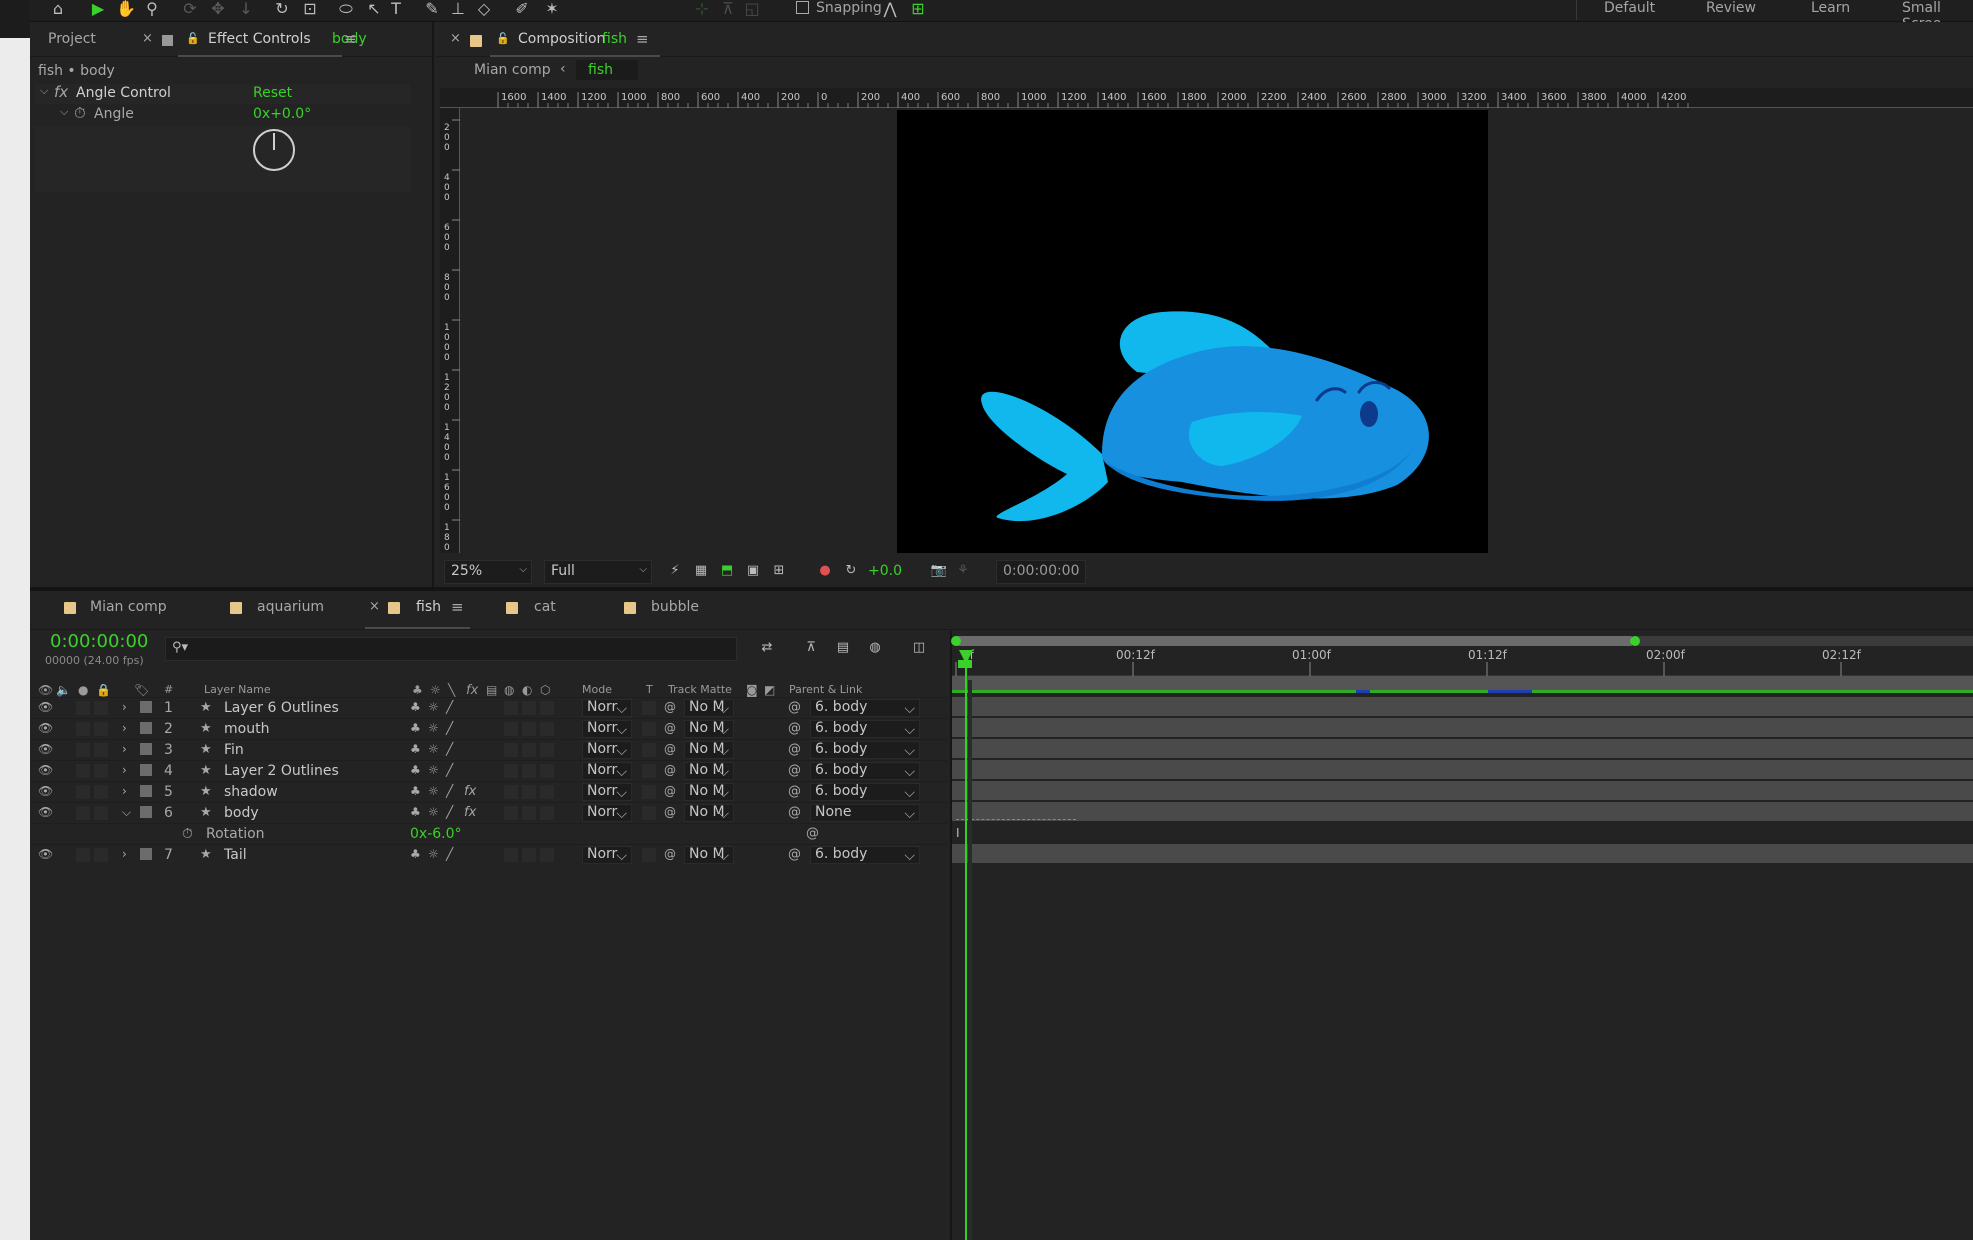  I want to click on local-axis-icon: ⊹, so click(702, 10).